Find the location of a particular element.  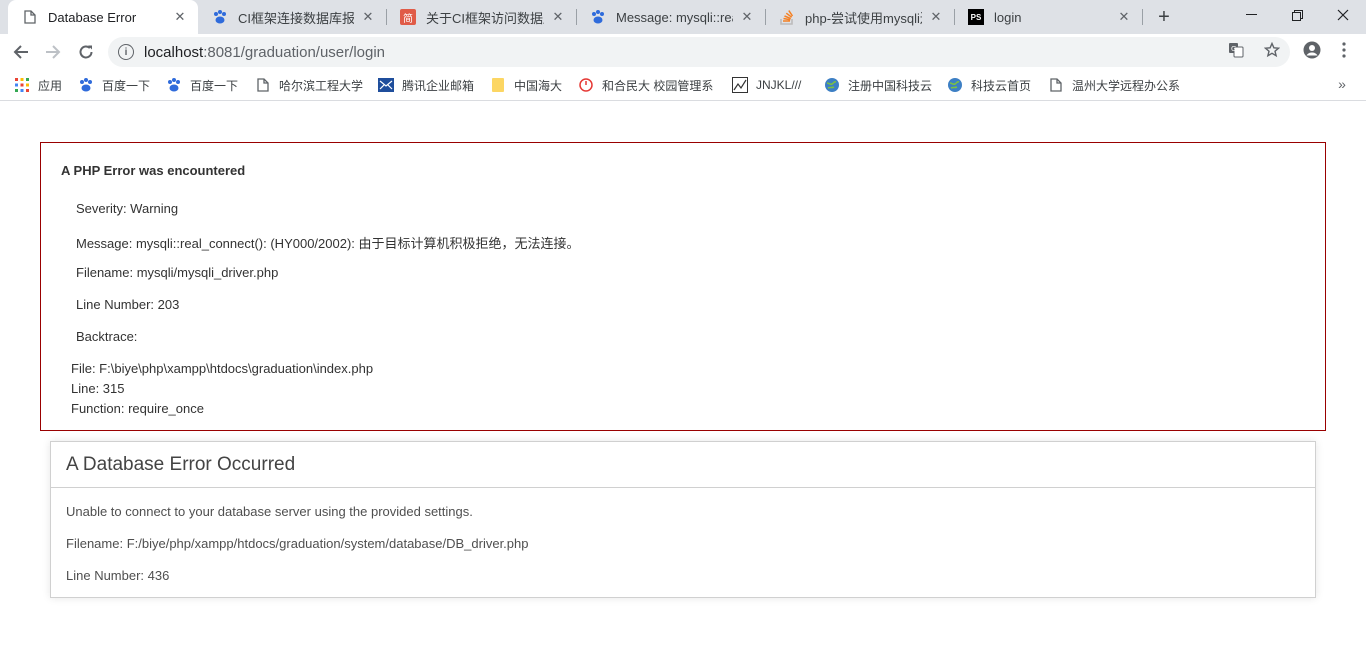

url-path: :8081/graduation/user/login is located at coordinates (294, 52).